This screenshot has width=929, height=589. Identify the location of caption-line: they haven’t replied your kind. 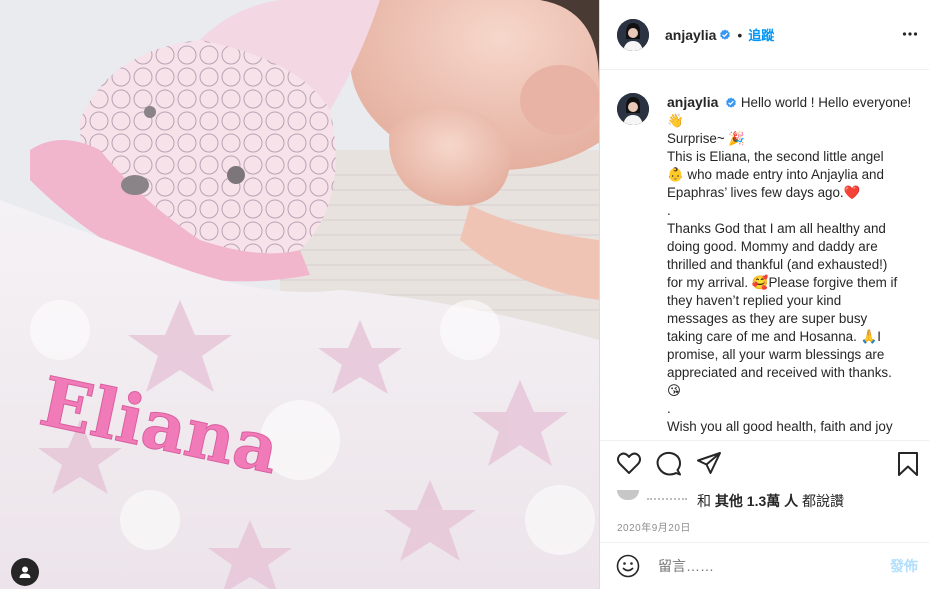
(754, 300).